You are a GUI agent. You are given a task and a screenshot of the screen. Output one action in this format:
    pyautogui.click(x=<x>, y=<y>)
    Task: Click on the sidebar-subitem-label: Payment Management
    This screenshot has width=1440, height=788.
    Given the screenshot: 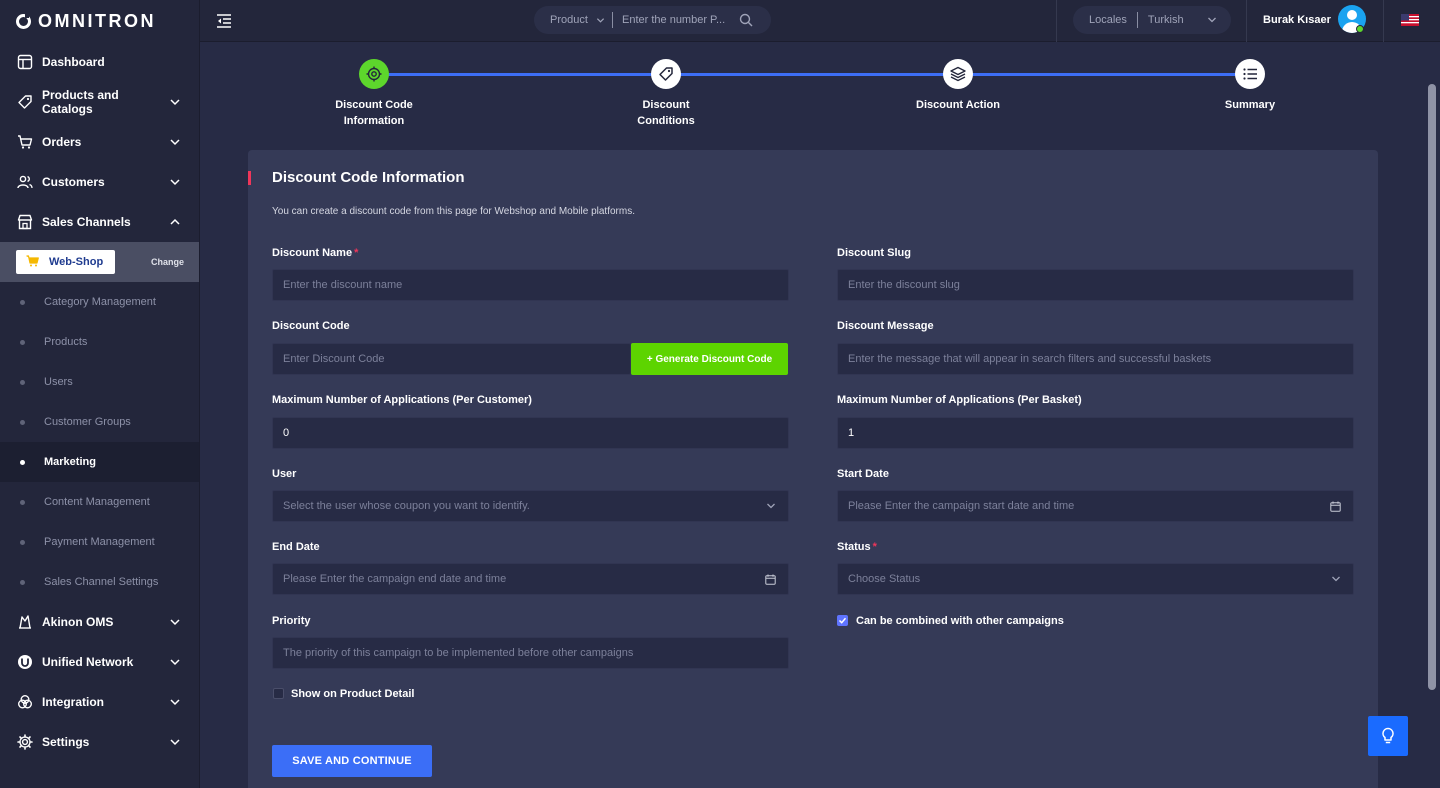 What is the action you would take?
    pyautogui.click(x=99, y=542)
    